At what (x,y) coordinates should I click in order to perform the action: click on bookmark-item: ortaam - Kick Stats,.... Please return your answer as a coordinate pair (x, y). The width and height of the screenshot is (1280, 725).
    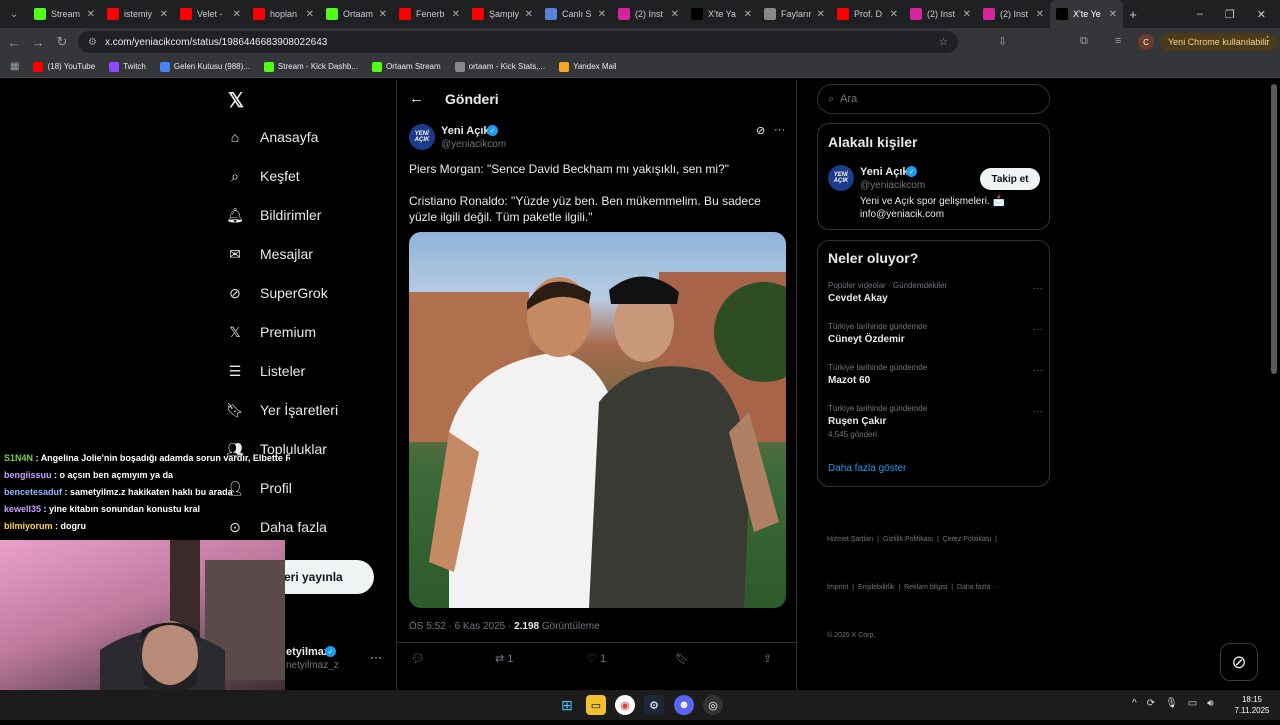
    Looking at the image, I should click on (499, 66).